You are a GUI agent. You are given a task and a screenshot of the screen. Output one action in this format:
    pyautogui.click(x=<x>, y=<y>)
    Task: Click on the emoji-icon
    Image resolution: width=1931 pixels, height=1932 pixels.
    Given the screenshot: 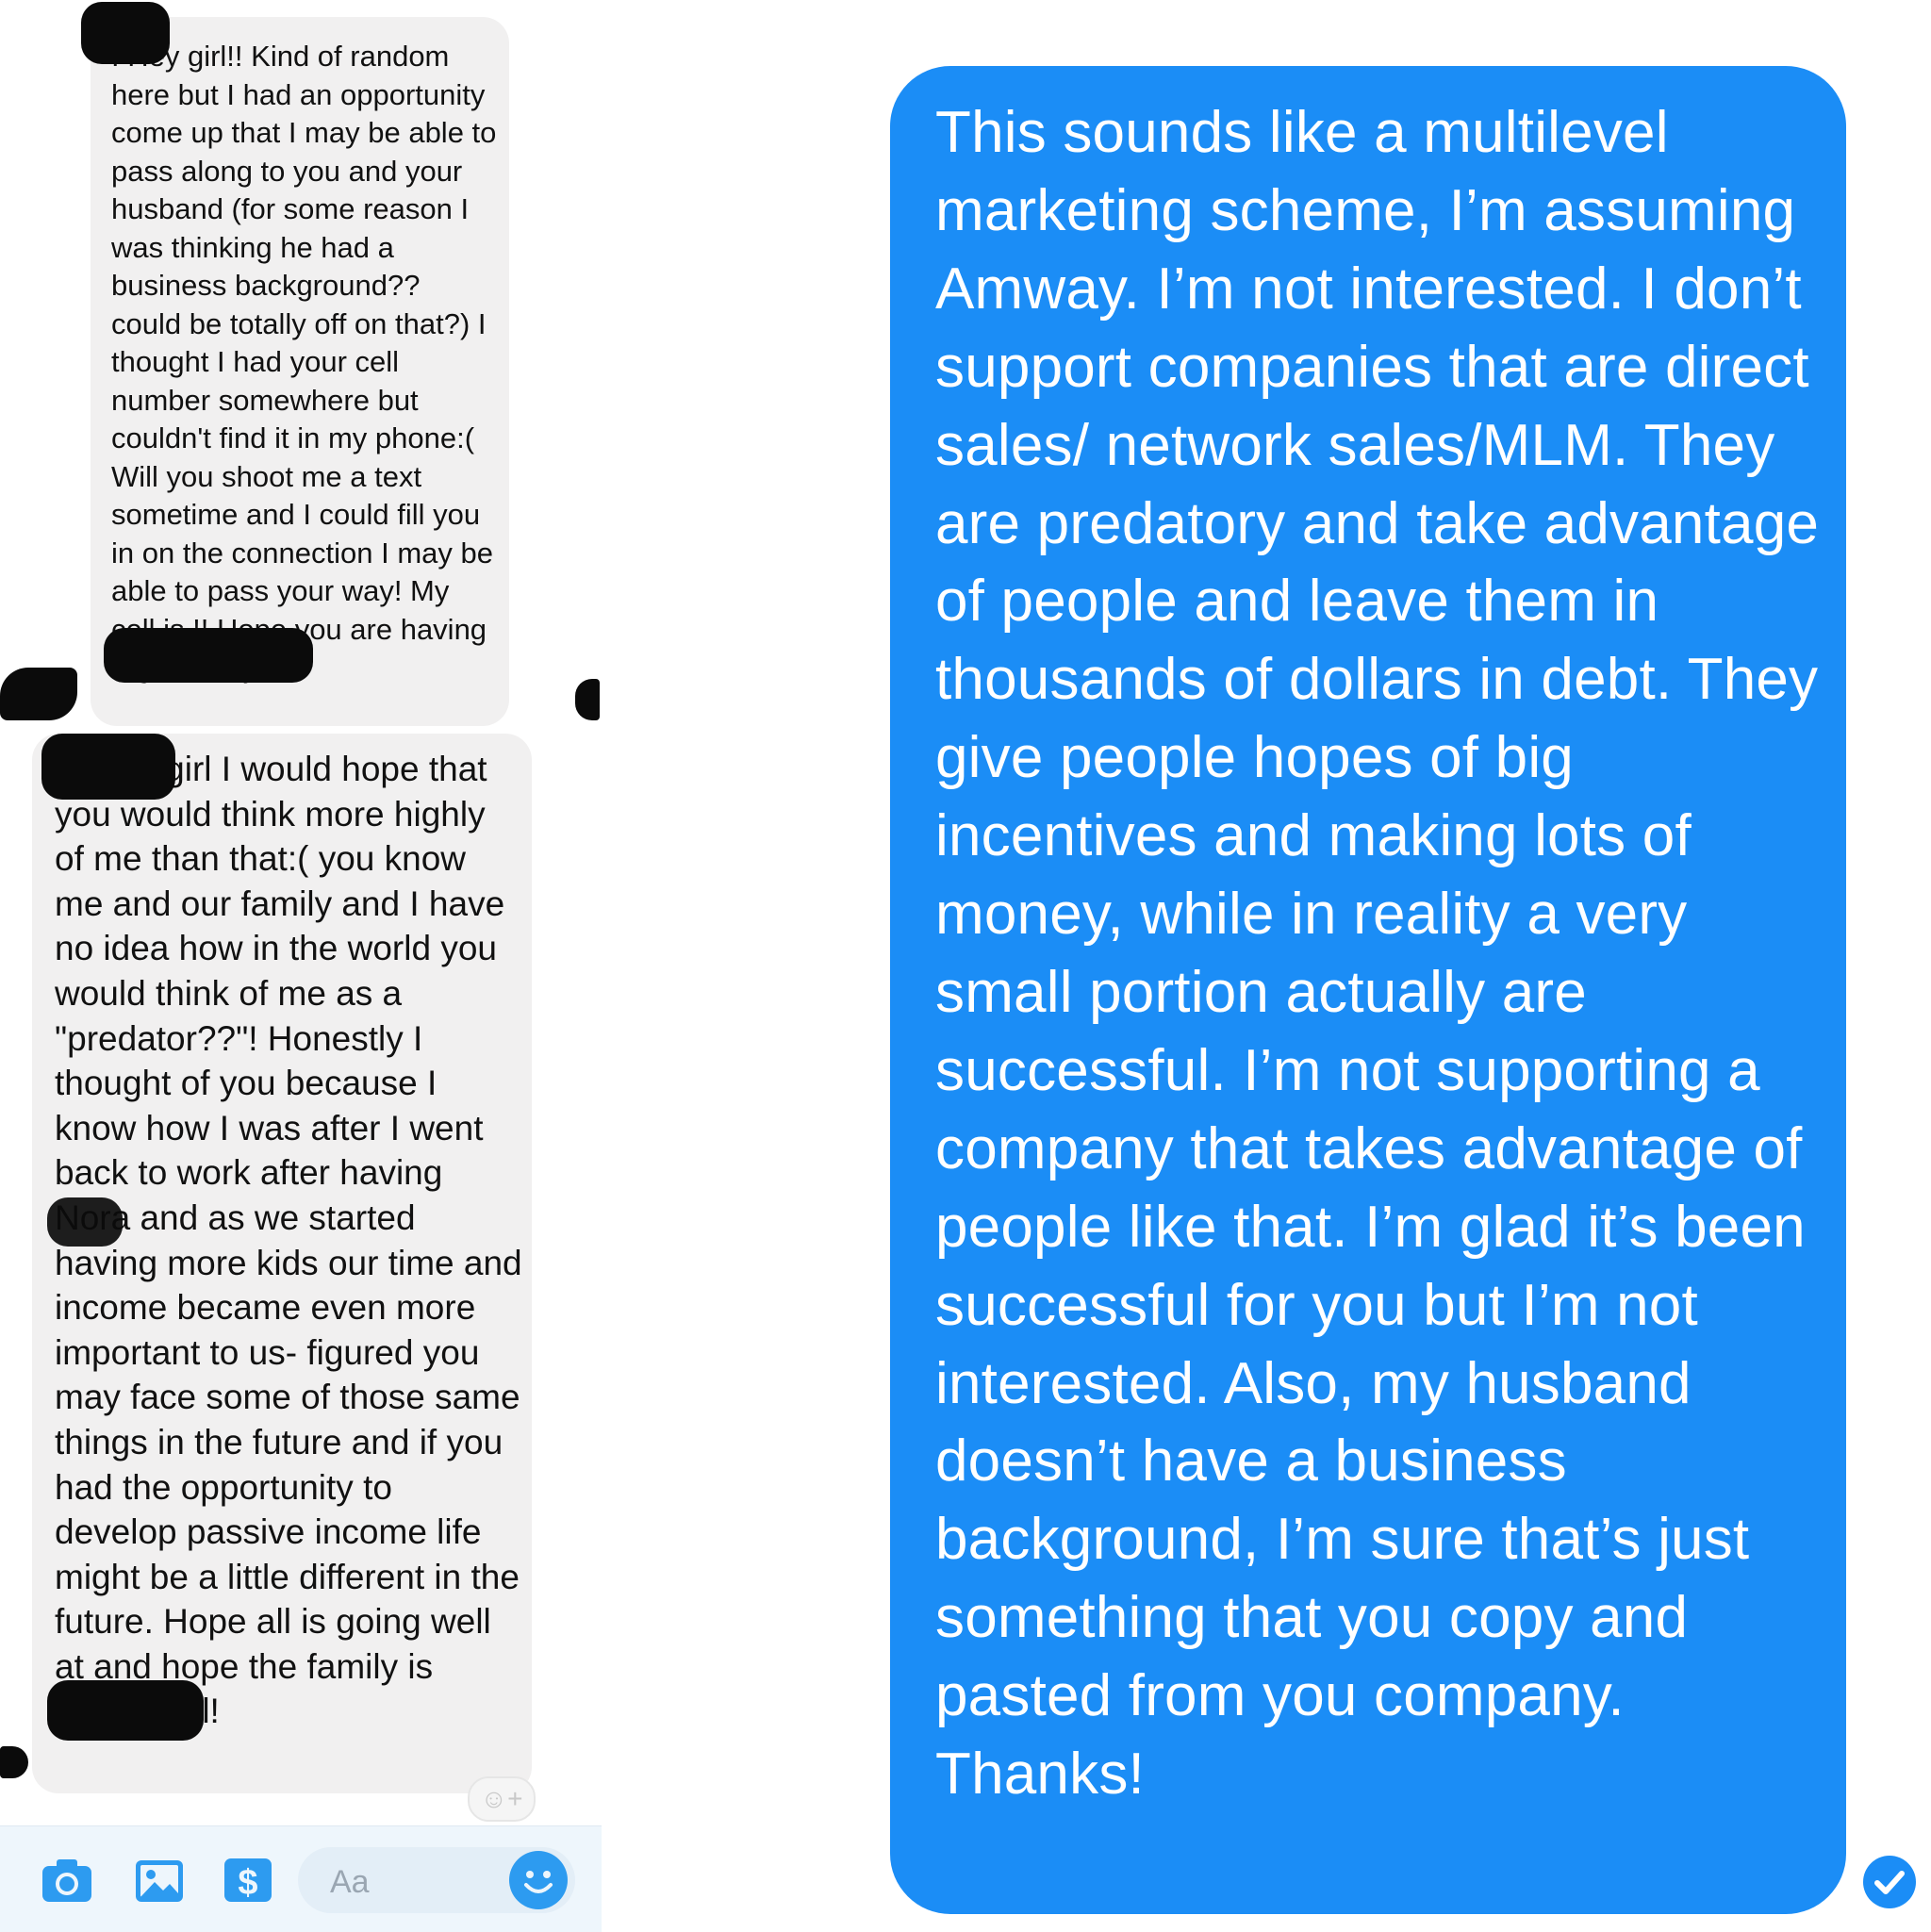 What is the action you would take?
    pyautogui.click(x=538, y=1880)
    